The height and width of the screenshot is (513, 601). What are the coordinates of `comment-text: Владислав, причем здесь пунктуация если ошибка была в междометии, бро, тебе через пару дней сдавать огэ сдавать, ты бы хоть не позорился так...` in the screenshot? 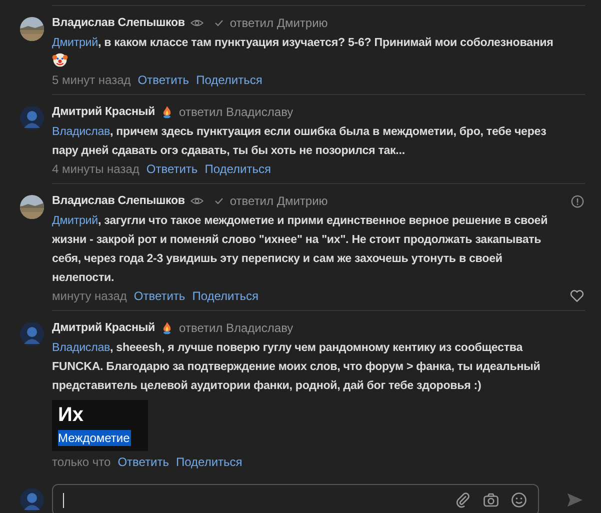 It's located at (300, 141).